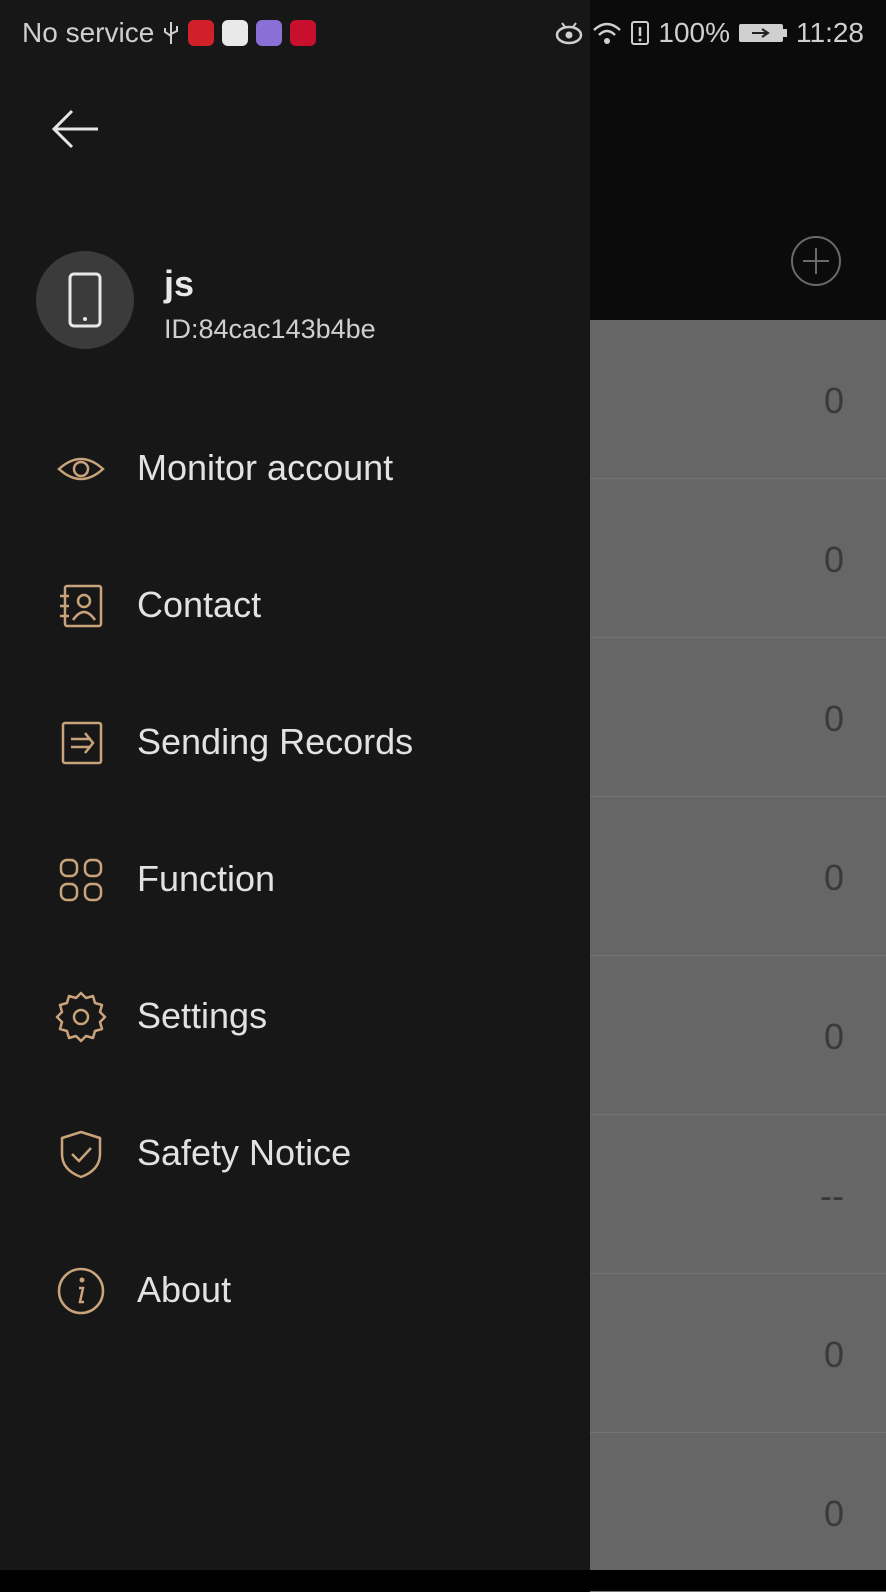 The height and width of the screenshot is (1592, 886). I want to click on menu-item-label: Function, so click(206, 878).